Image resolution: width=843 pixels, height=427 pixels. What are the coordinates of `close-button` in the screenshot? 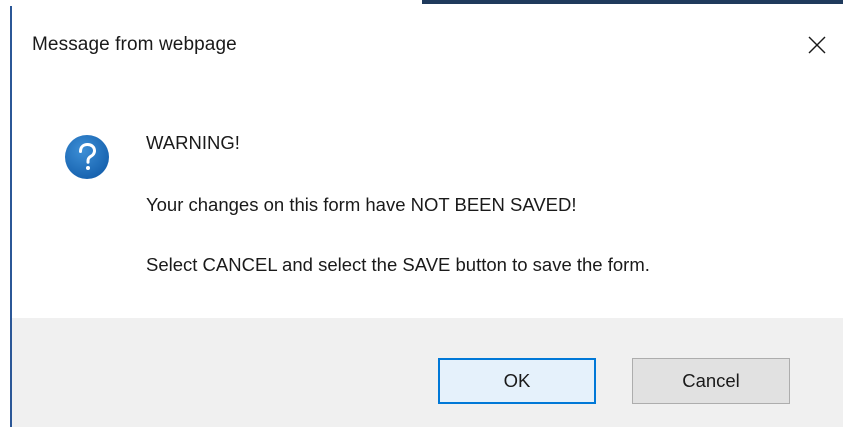 It's located at (817, 45).